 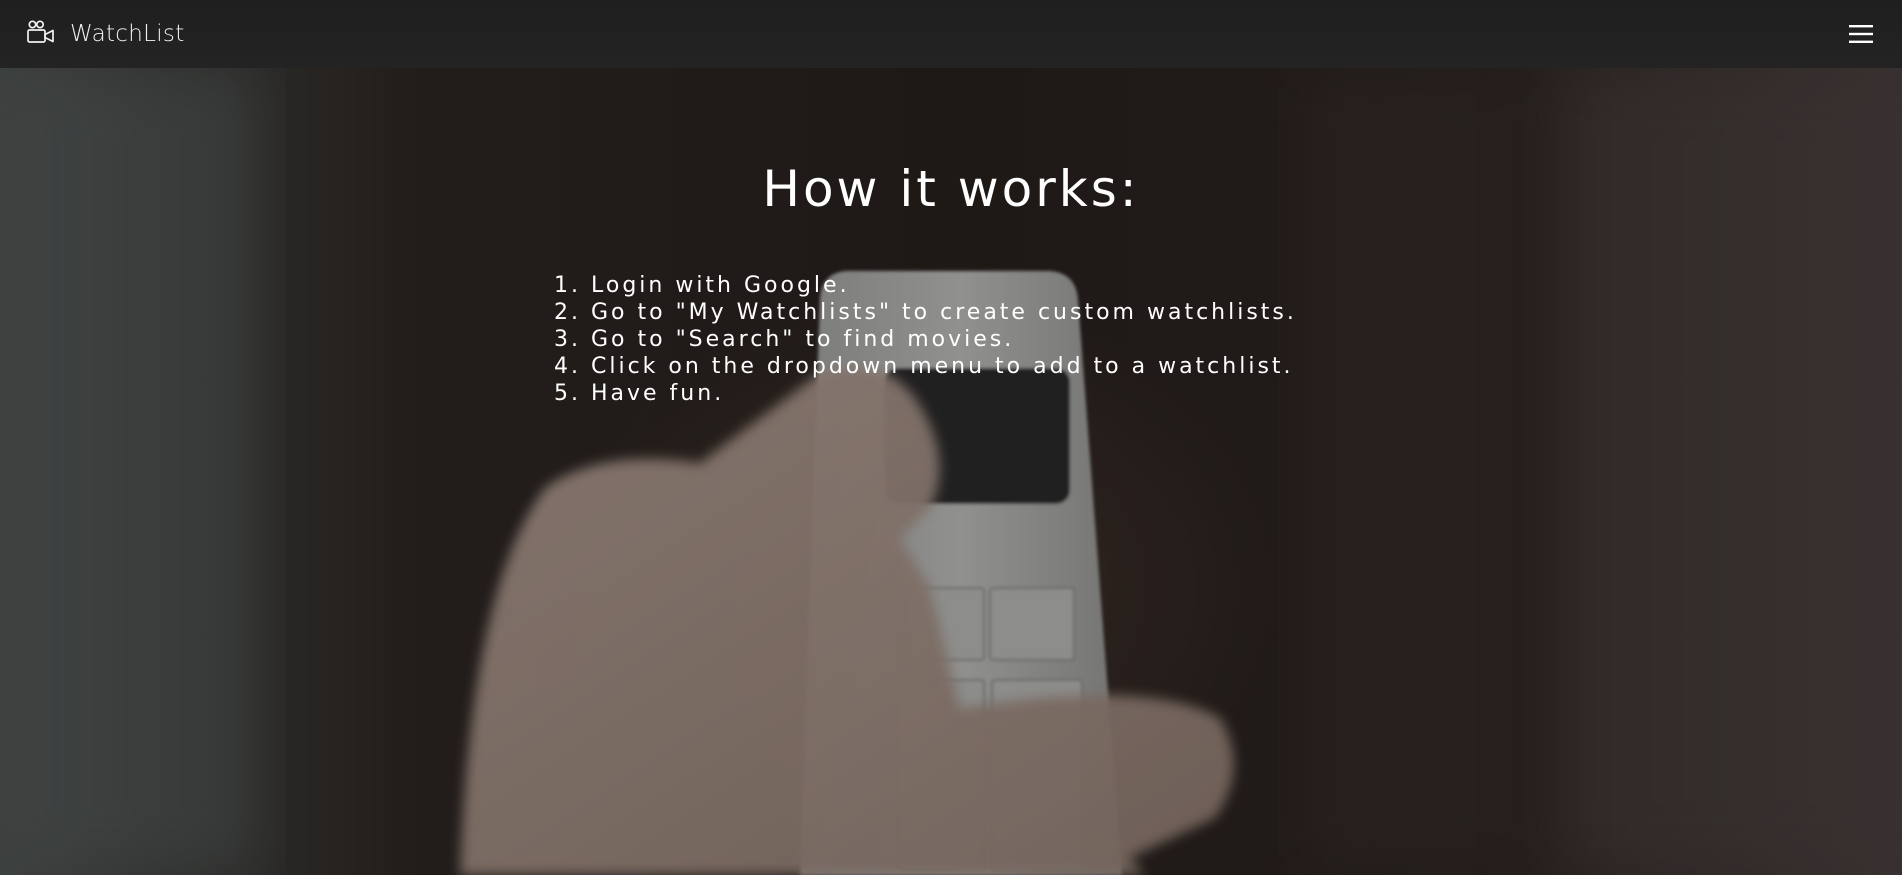 I want to click on video-camera-icon, so click(x=40, y=31).